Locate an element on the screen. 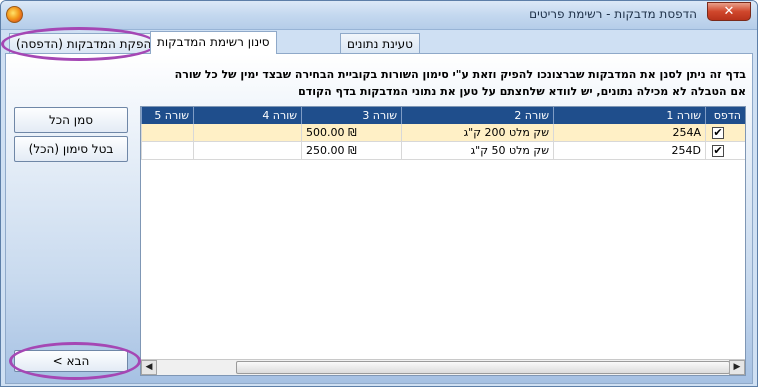 This screenshot has height=387, width=758. horizontal-scrollbar: ◀ ▶ is located at coordinates (443, 367).